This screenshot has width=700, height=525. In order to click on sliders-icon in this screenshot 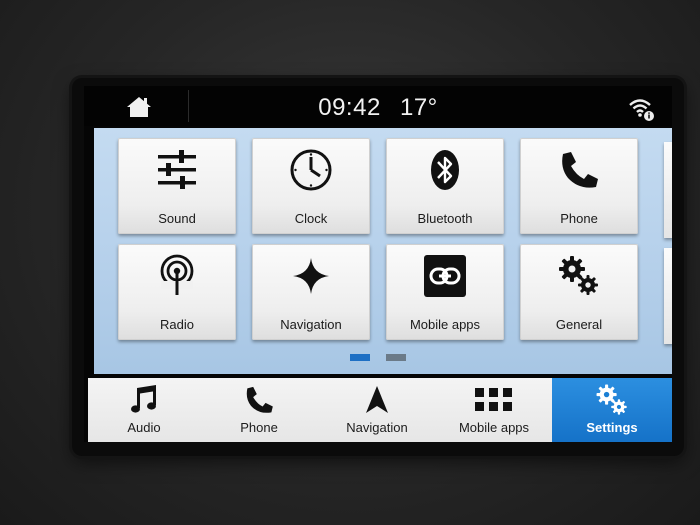, I will do `click(177, 169)`.